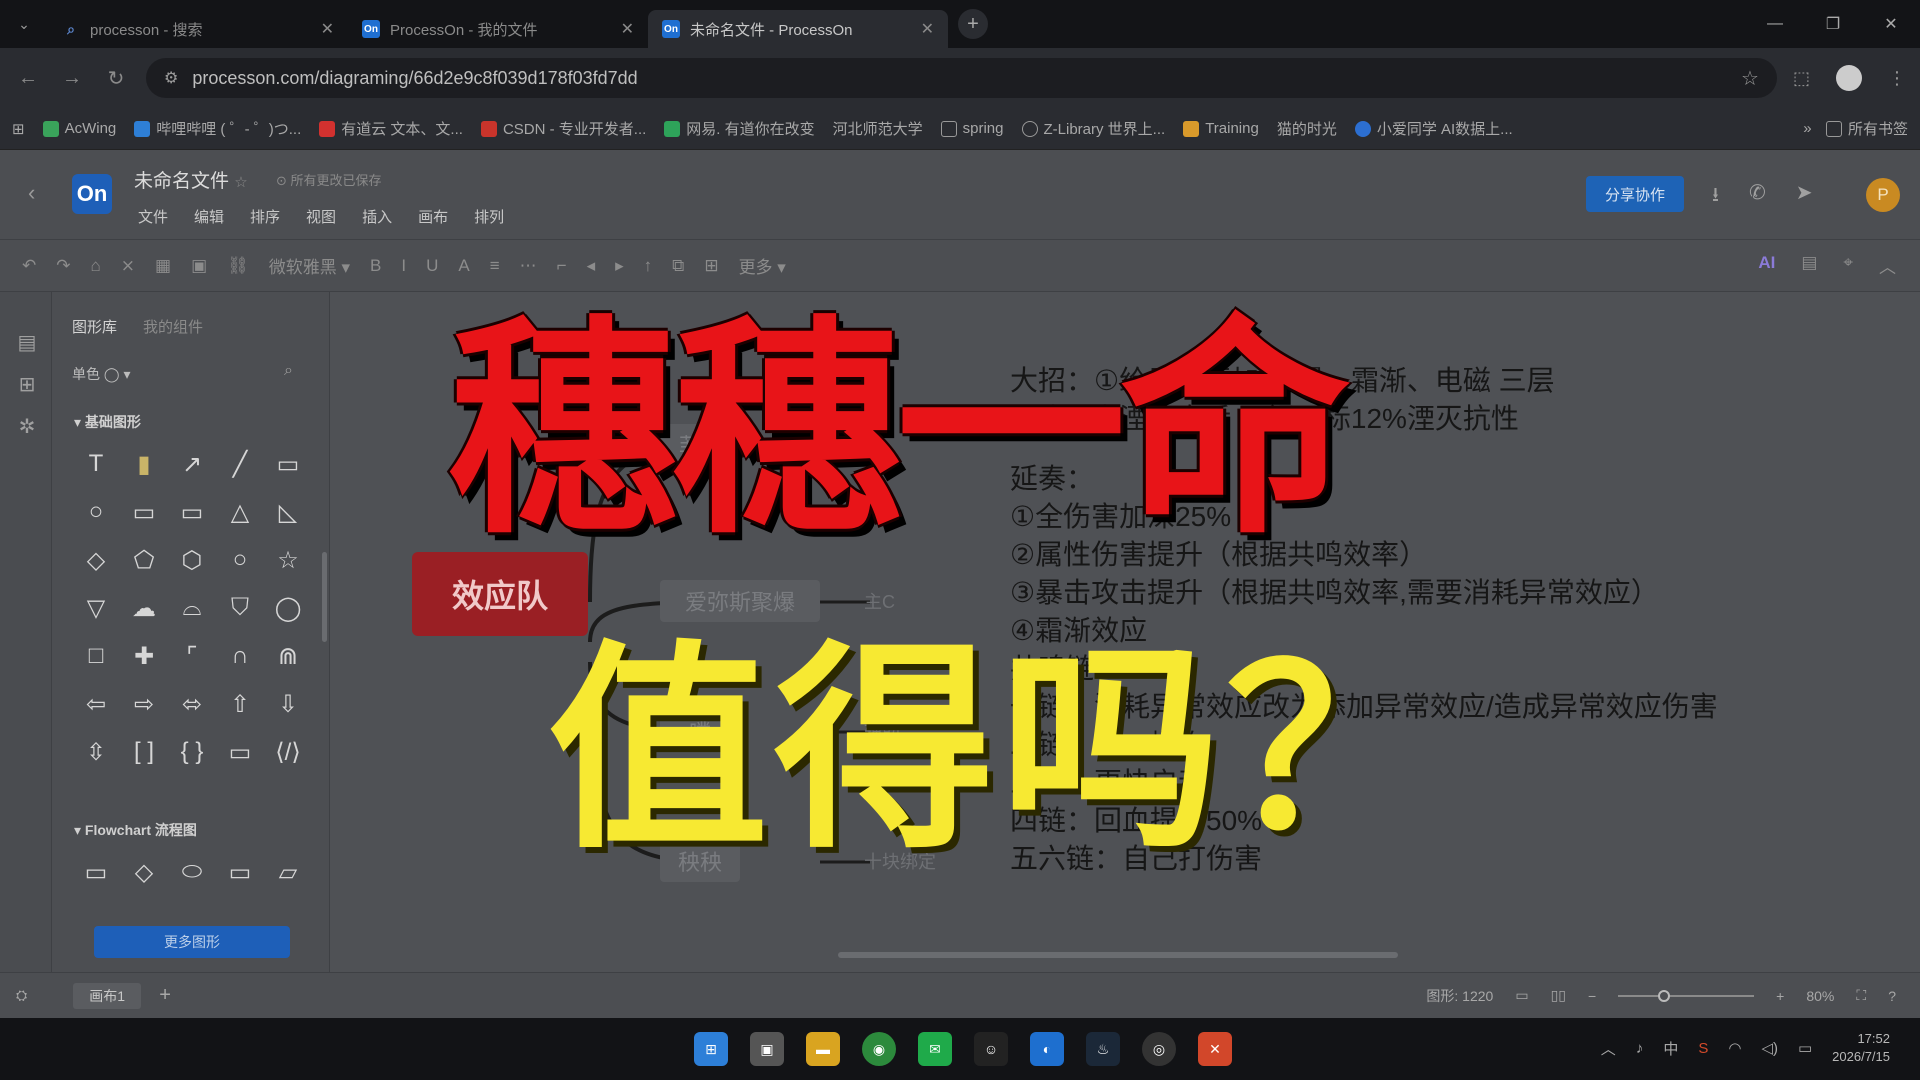  Describe the element at coordinates (135, 830) in the screenshot. I see `section-flowchart: ▾ Flowchart 流程图` at that location.